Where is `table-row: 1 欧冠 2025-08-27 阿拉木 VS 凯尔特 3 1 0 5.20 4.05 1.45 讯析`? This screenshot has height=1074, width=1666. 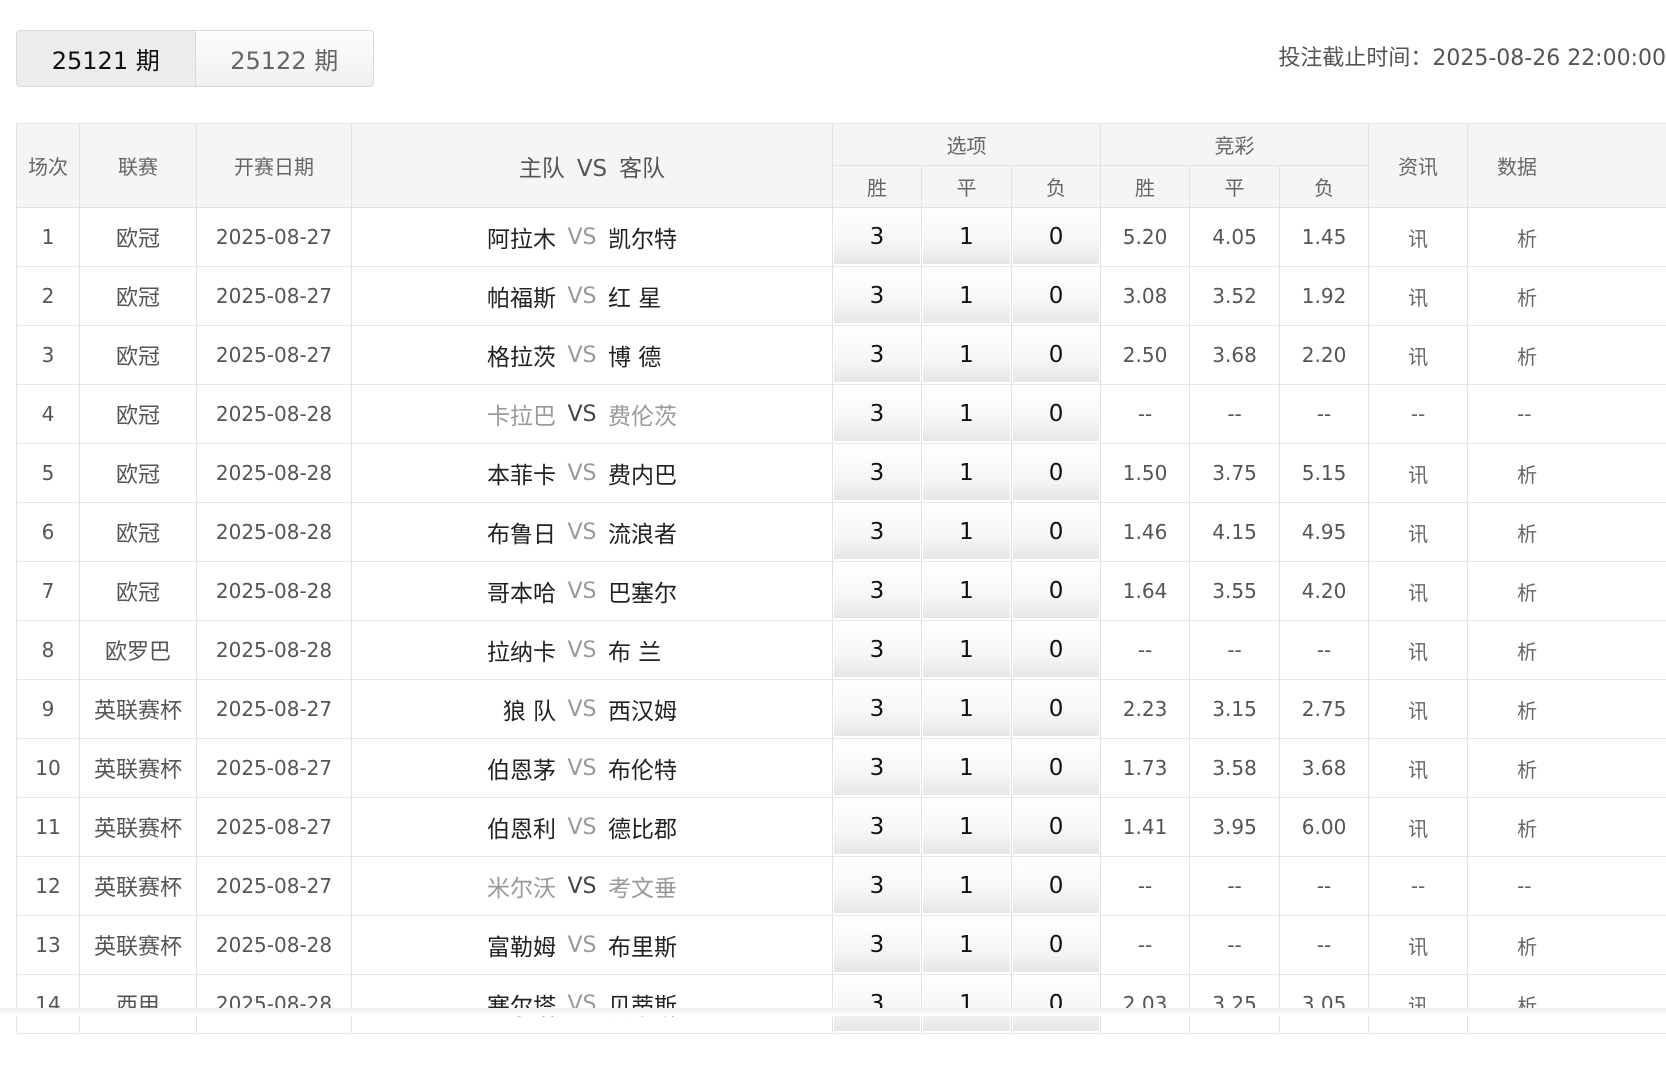
table-row: 1 欧冠 2025-08-27 阿拉木 VS 凯尔特 3 1 0 5.20 4.05 1.45 讯析 is located at coordinates (841, 237).